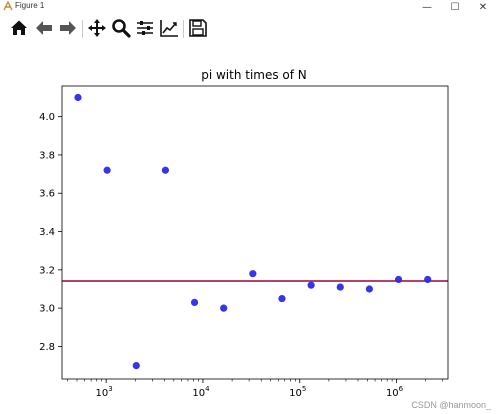 Image resolution: width=497 pixels, height=414 pixels. I want to click on zoom-magnifier-icon, so click(121, 28).